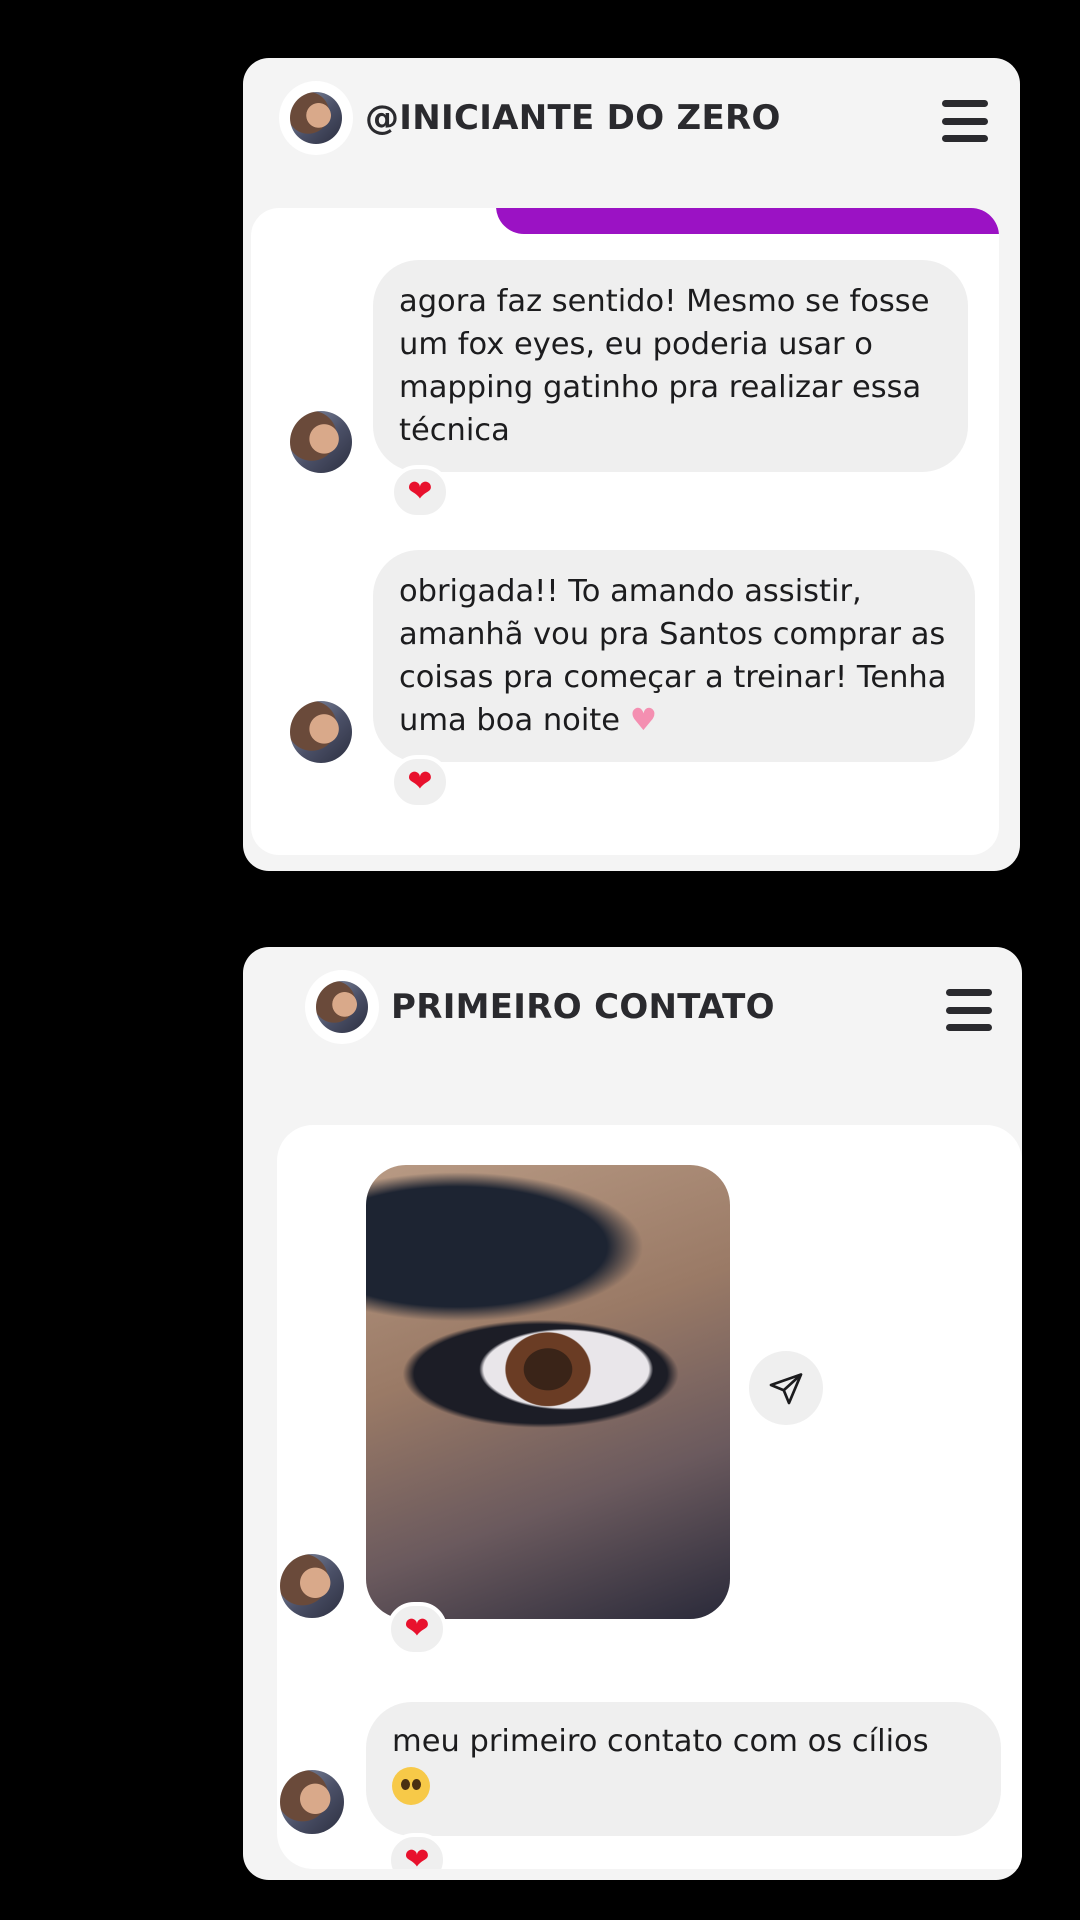 This screenshot has height=1920, width=1080. I want to click on chat-header: PRIMEIRO CONTATO, so click(632, 1007).